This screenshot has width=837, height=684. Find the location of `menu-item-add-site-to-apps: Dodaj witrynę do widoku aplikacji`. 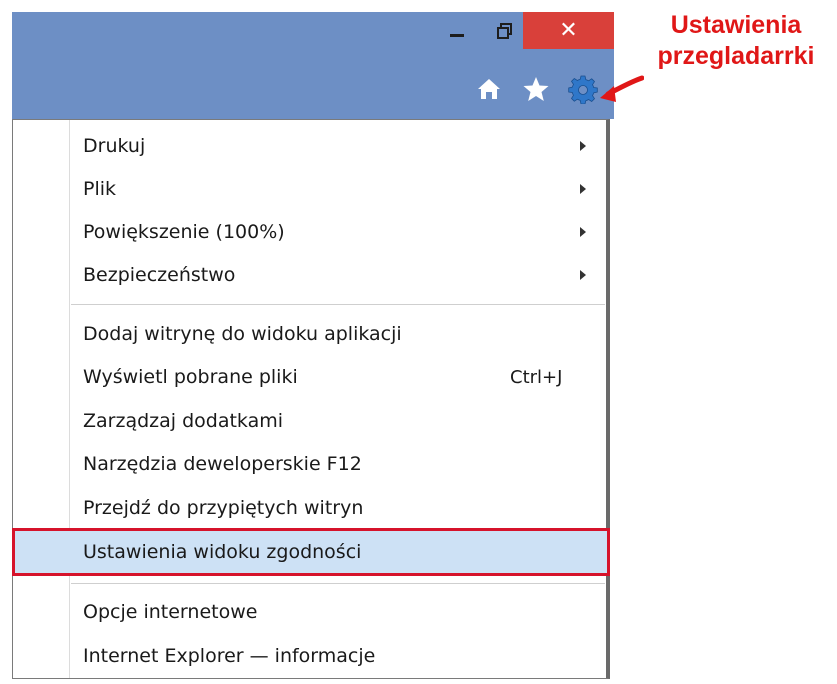

menu-item-add-site-to-apps: Dodaj witrynę do widoku aplikacji is located at coordinates (310, 334).